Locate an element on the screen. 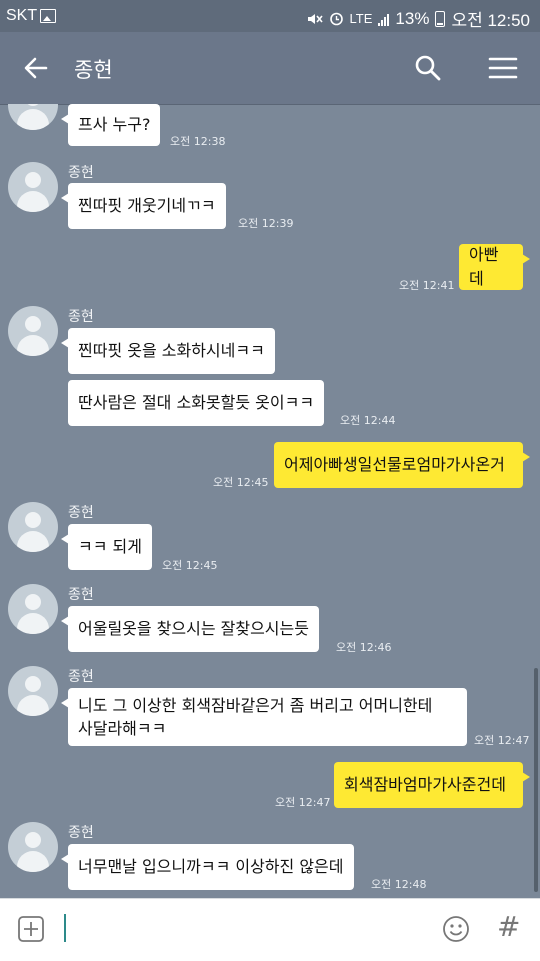 Image resolution: width=540 pixels, height=961 pixels. incoming-message: 찐따핏 옷을 소화하시네ㅋㅋ is located at coordinates (168, 351).